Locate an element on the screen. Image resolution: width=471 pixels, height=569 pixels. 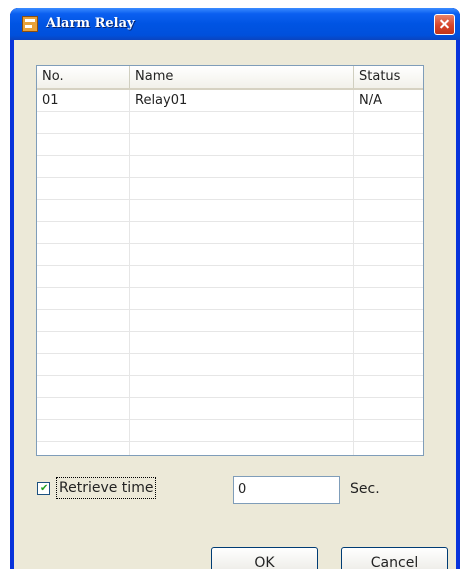
title-bar: Alarm Relay is located at coordinates (235, 24).